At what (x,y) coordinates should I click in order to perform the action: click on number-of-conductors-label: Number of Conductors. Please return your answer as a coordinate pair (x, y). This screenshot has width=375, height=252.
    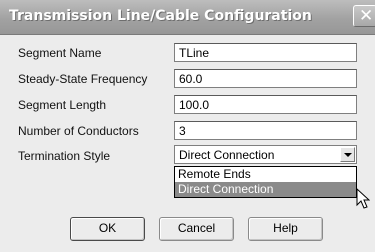
    Looking at the image, I should click on (78, 131).